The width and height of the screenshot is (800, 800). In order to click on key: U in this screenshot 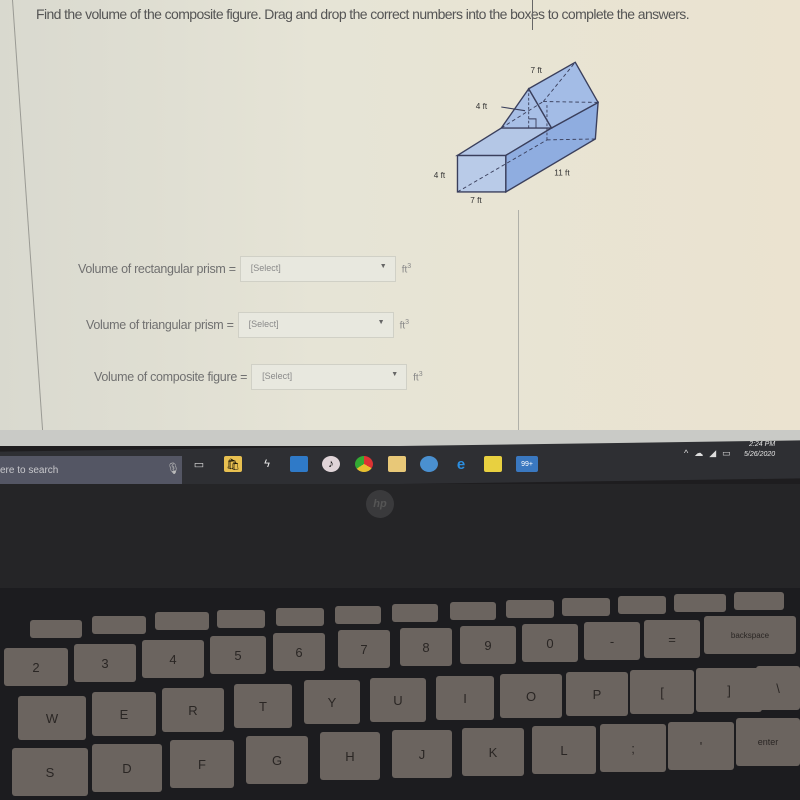, I will do `click(398, 700)`.